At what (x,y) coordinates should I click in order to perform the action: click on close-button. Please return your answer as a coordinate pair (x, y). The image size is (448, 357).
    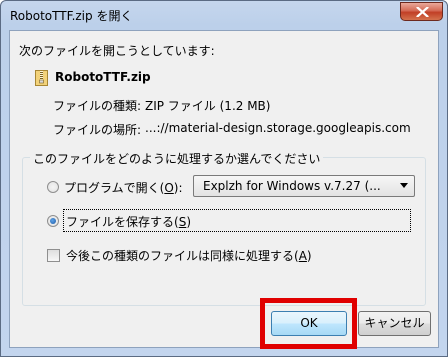
    Looking at the image, I should click on (421, 11).